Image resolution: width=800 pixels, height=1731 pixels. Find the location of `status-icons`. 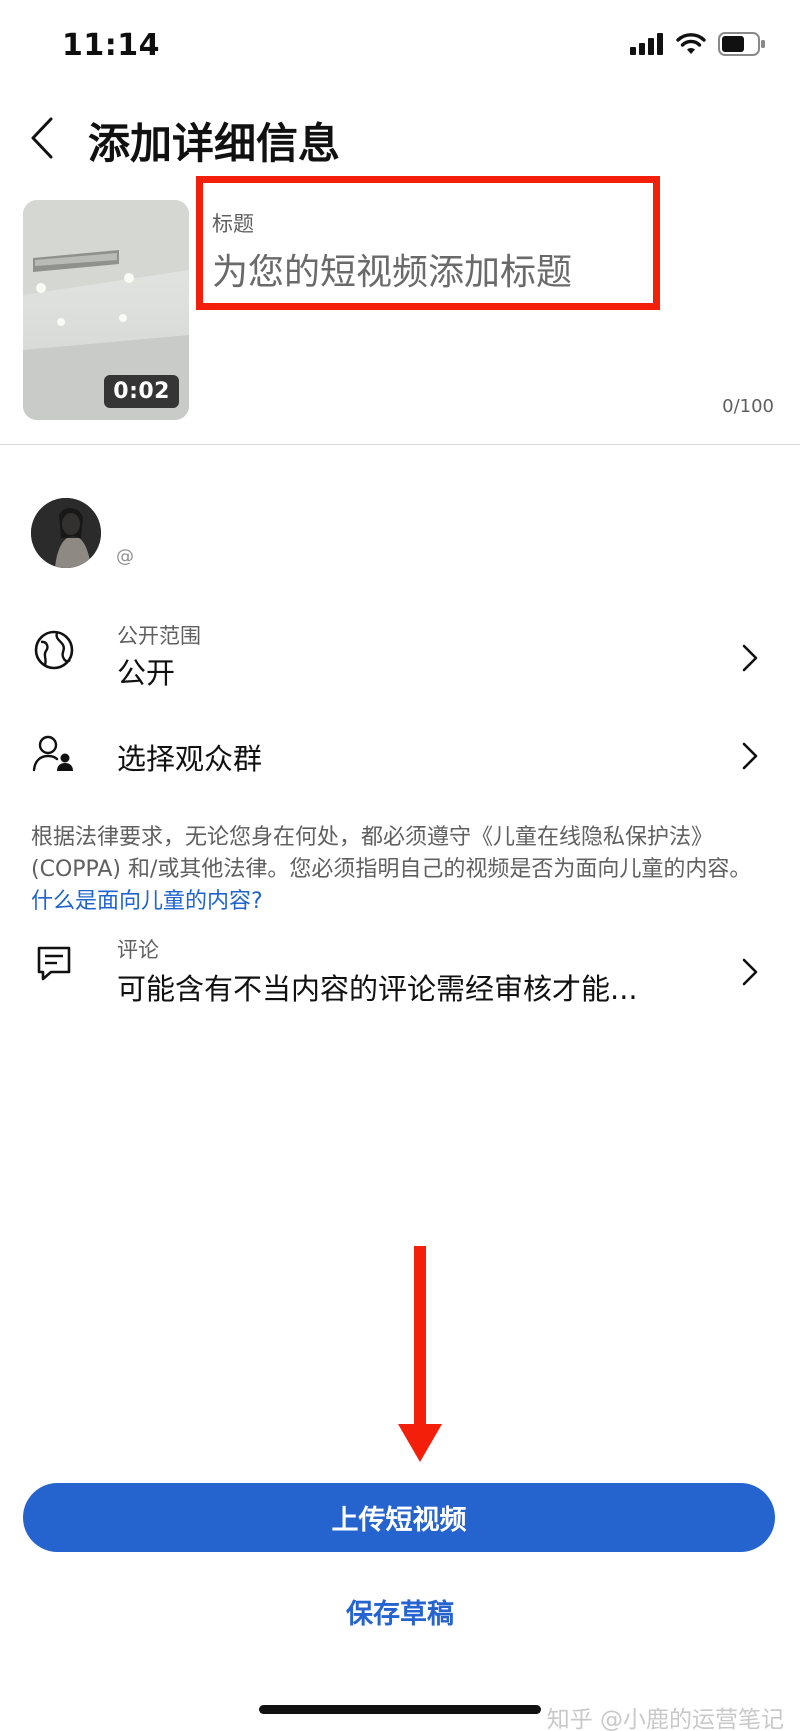

status-icons is located at coordinates (698, 44).